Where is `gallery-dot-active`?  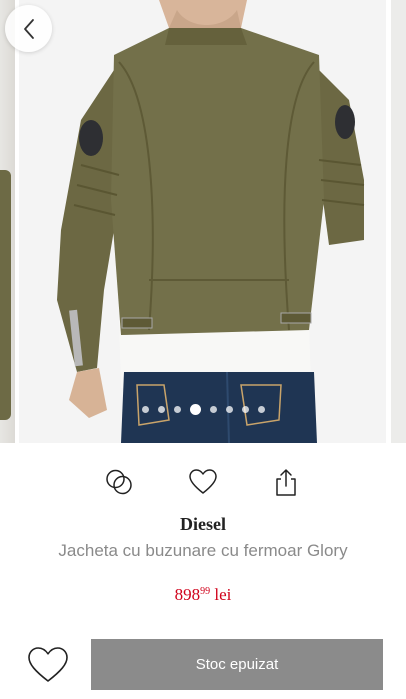 gallery-dot-active is located at coordinates (195, 409).